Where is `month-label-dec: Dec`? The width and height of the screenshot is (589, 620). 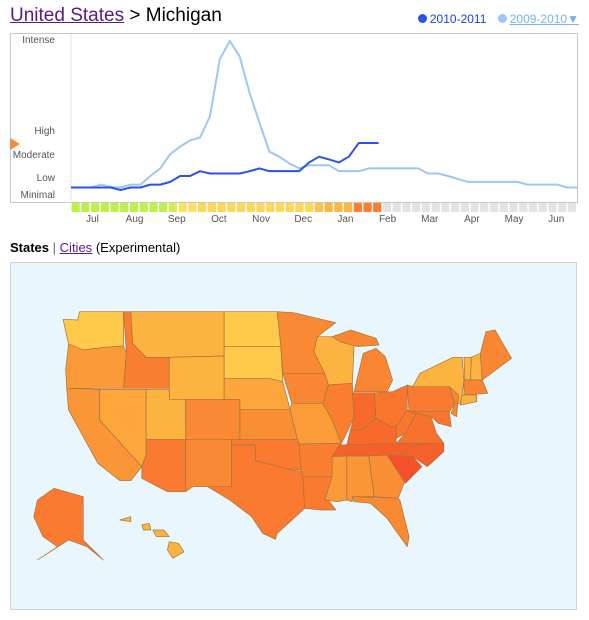 month-label-dec: Dec is located at coordinates (303, 219).